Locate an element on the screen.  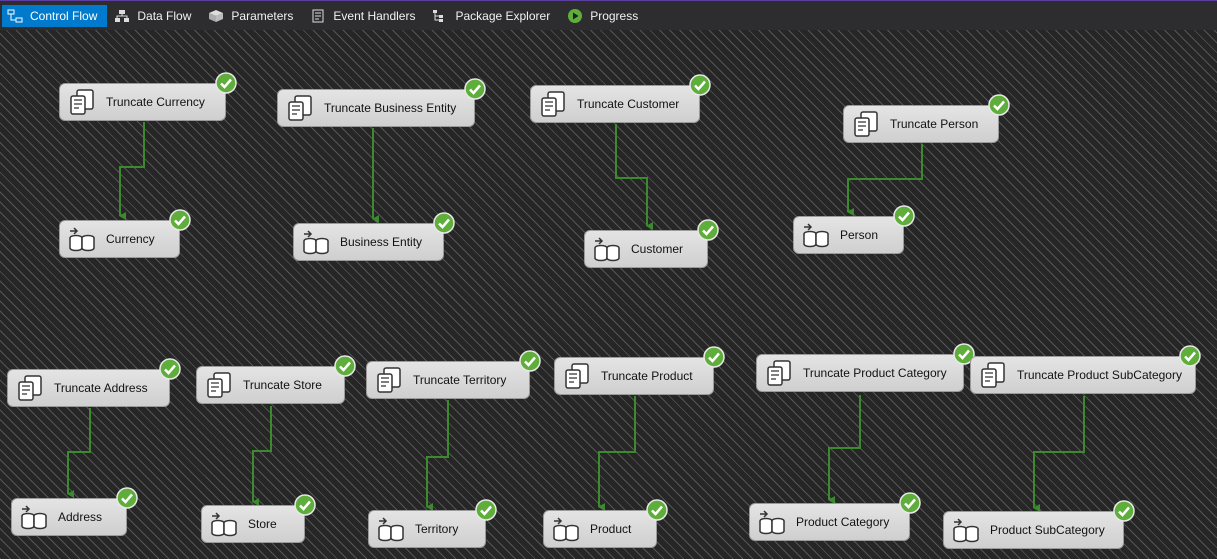
task-label: Territory is located at coordinates (437, 529).